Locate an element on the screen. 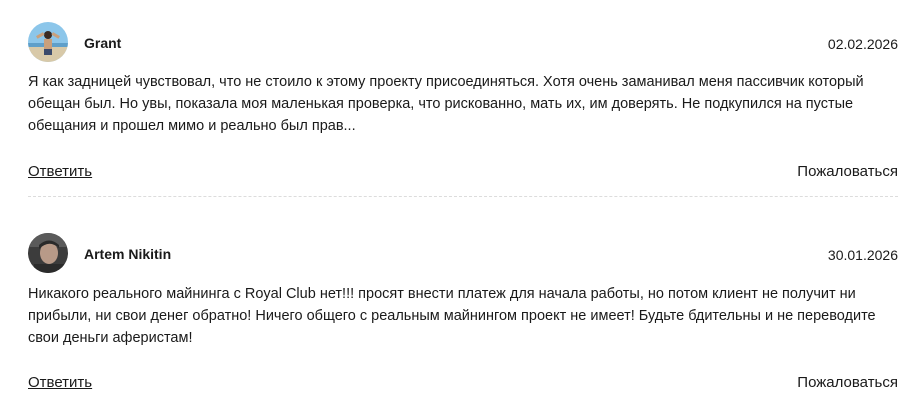  comment-date: 02.02.2026 is located at coordinates (862, 44).